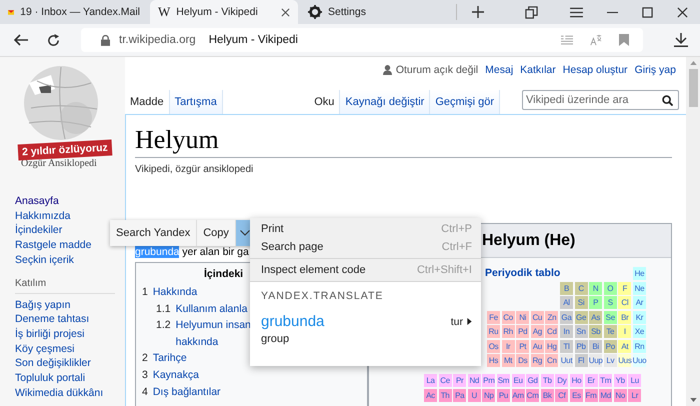  Describe the element at coordinates (639, 317) in the screenshot. I see `element-cell: Kr` at that location.